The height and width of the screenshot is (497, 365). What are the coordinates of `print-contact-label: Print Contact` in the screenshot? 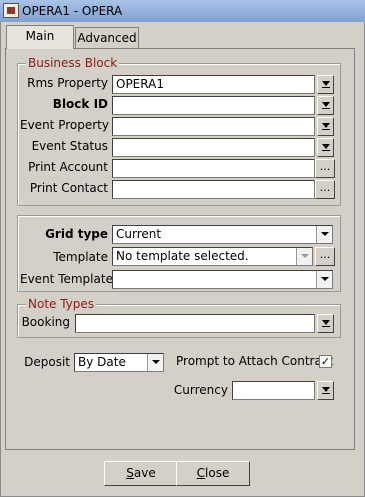 It's located at (68, 188).